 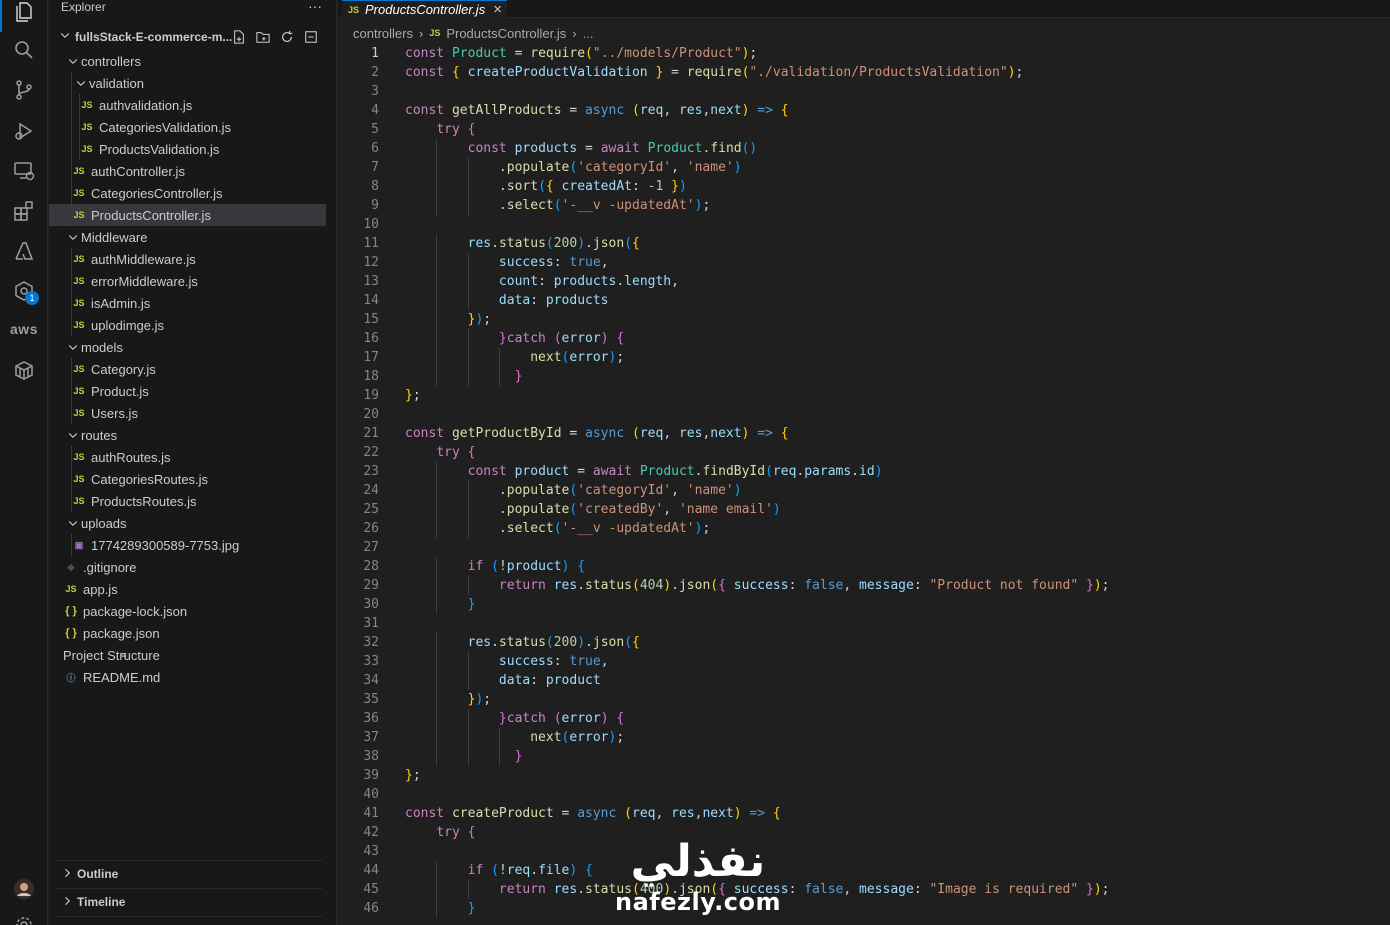 What do you see at coordinates (263, 37) in the screenshot?
I see `new-folder-icon` at bounding box center [263, 37].